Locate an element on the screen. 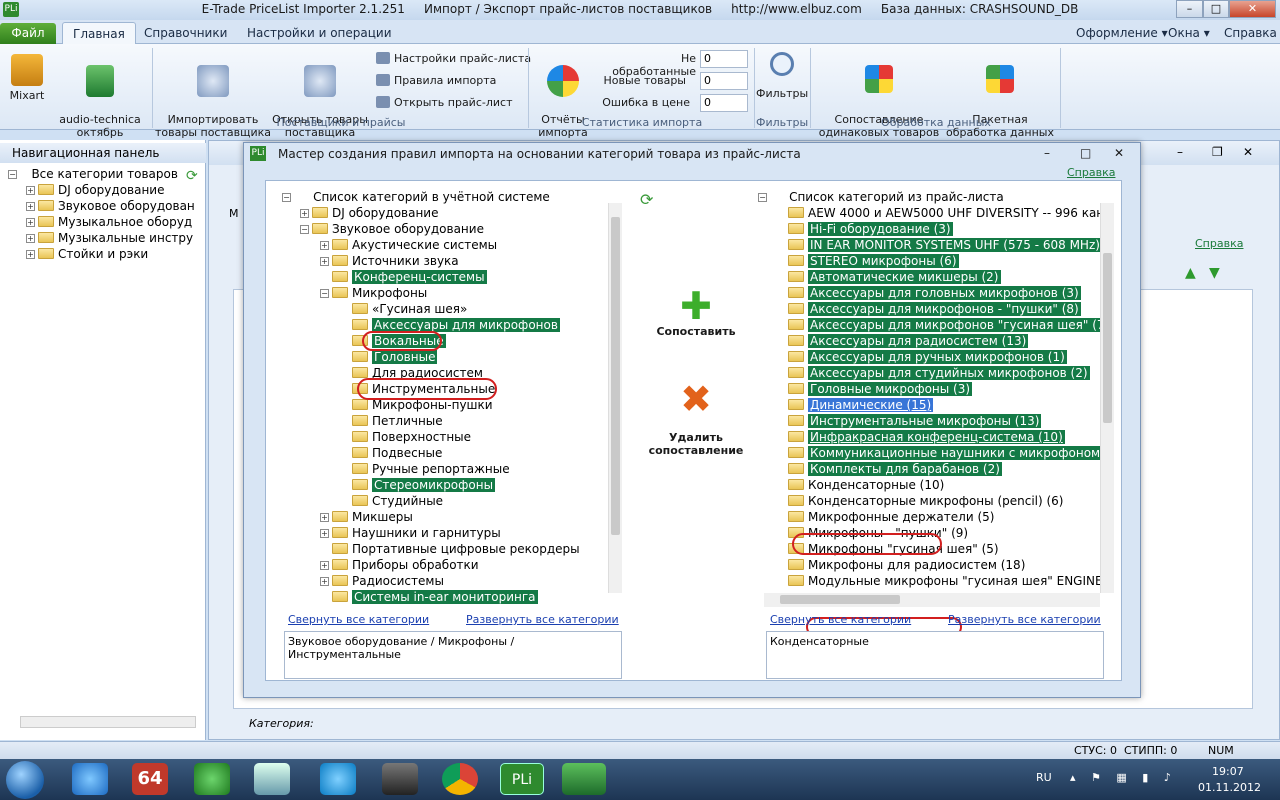  internet-explorer-icon is located at coordinates (90, 779).